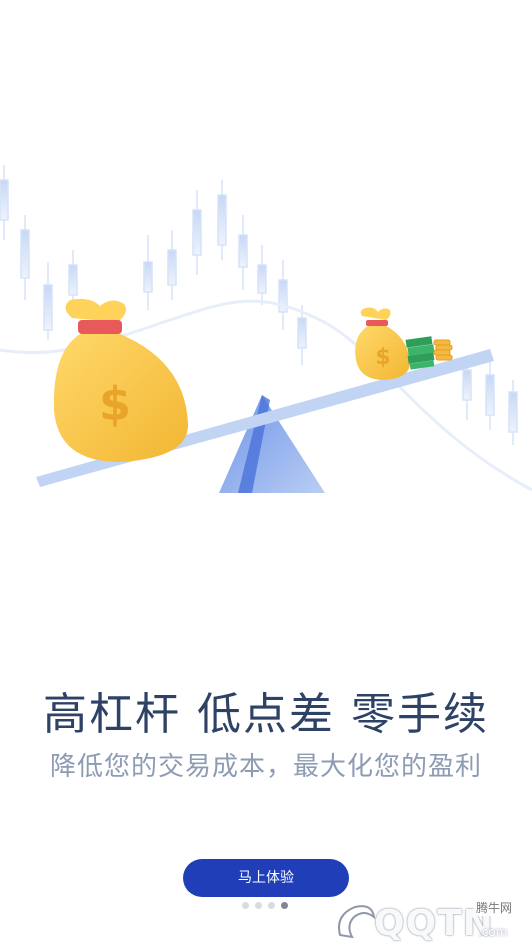 The image size is (532, 946). I want to click on watermark-suffix: .com, so click(493, 932).